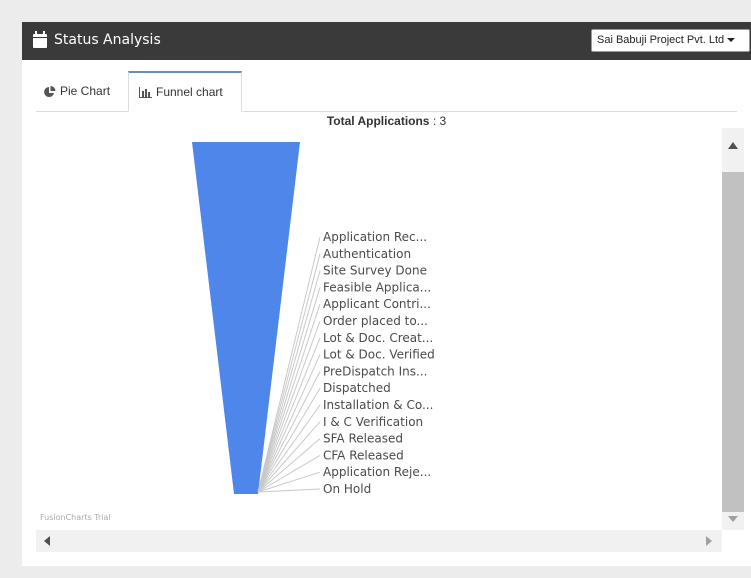 This screenshot has height=578, width=751. Describe the element at coordinates (373, 422) in the screenshot. I see `funnel-label: I & C Verification` at that location.